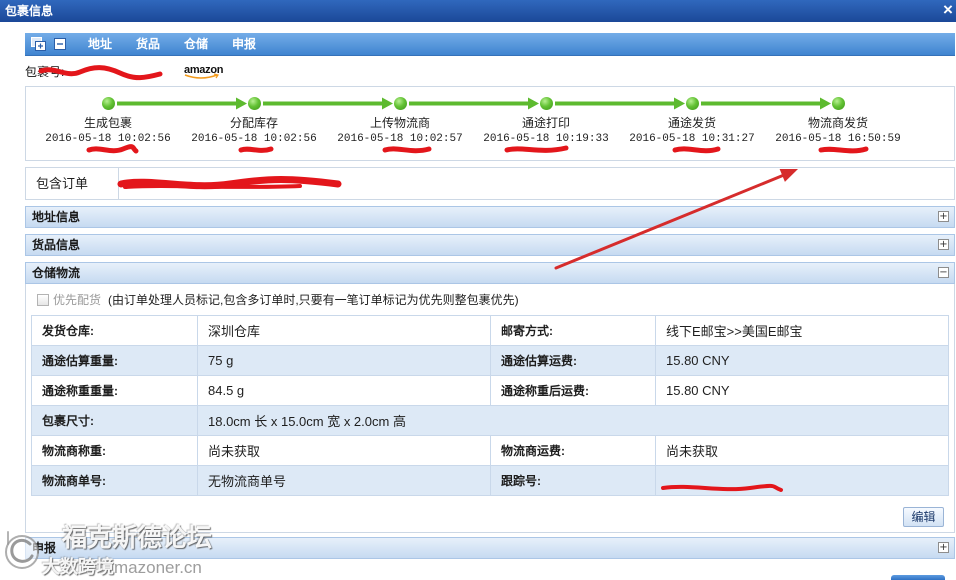 This screenshot has height=580, width=956. Describe the element at coordinates (692, 139) in the screenshot. I see `step-time: 2016-05-18 10:31:27` at that location.